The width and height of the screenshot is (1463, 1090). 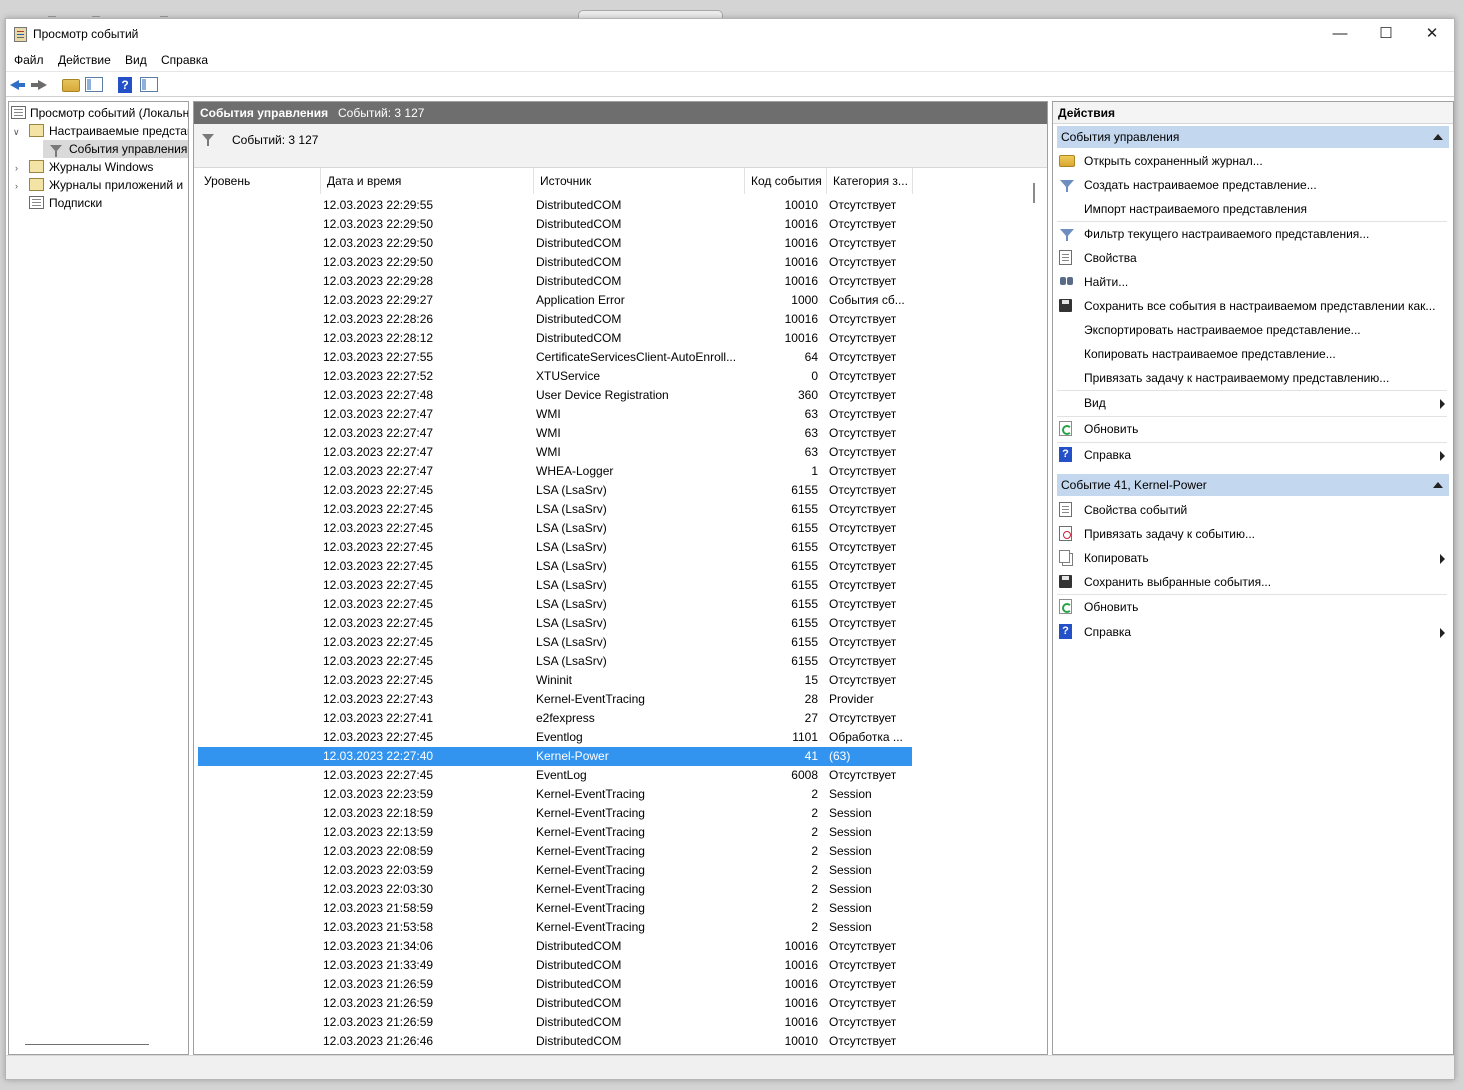 I want to click on forward-arrow-icon, so click(x=39, y=85).